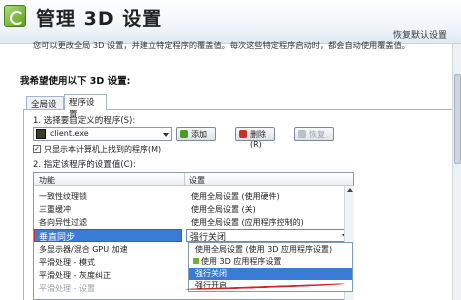 This screenshot has height=300, width=461. Describe the element at coordinates (37, 149) in the screenshot. I see `show-found-programs-checkbox: ✓` at that location.